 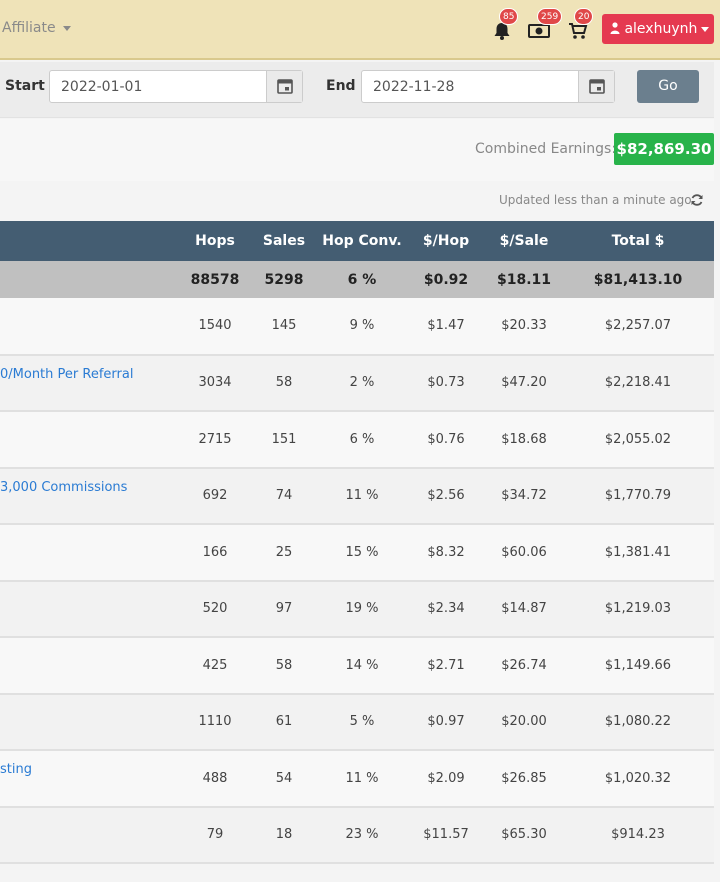 I want to click on update-status: Updated less than a minute ago, so click(x=357, y=200).